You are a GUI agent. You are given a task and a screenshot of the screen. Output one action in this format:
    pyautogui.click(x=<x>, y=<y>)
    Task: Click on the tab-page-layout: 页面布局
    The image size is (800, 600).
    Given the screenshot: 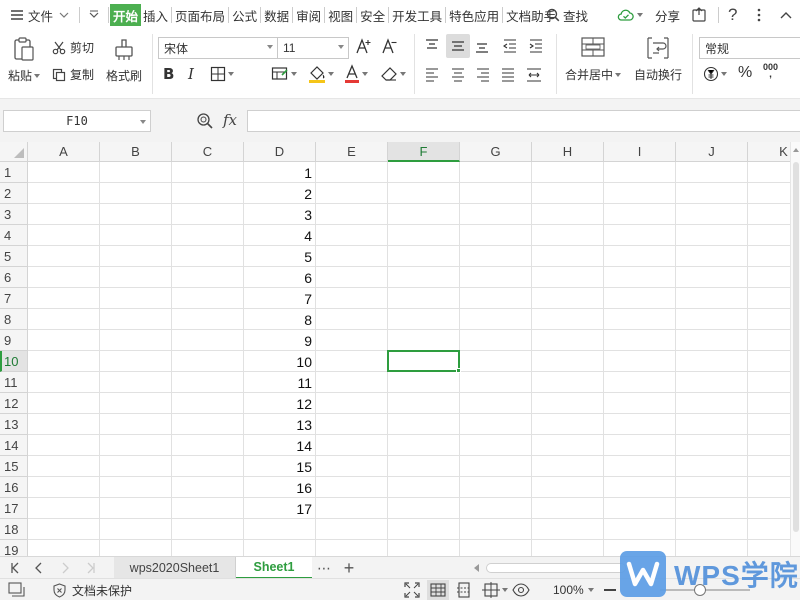 What is the action you would take?
    pyautogui.click(x=200, y=15)
    